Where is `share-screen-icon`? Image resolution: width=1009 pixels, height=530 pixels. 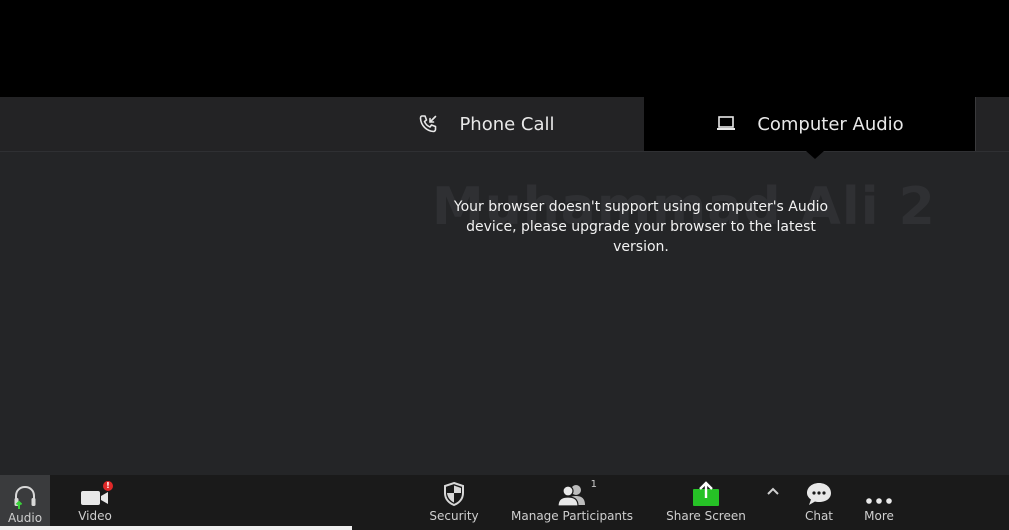
share-screen-icon is located at coordinates (706, 491).